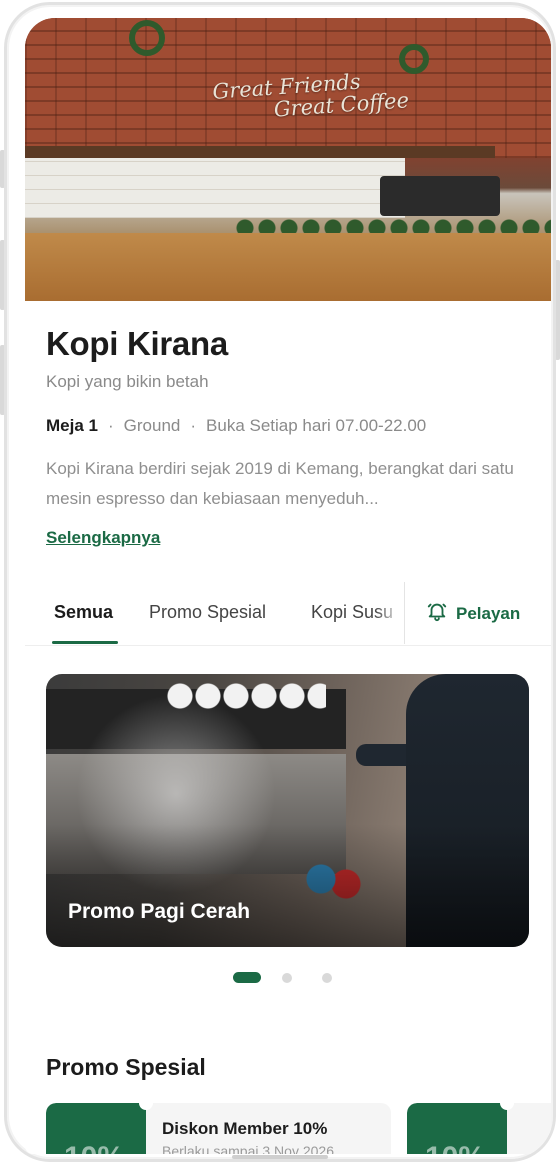  Describe the element at coordinates (280, 1157) in the screenshot. I see `home-indicator` at that location.